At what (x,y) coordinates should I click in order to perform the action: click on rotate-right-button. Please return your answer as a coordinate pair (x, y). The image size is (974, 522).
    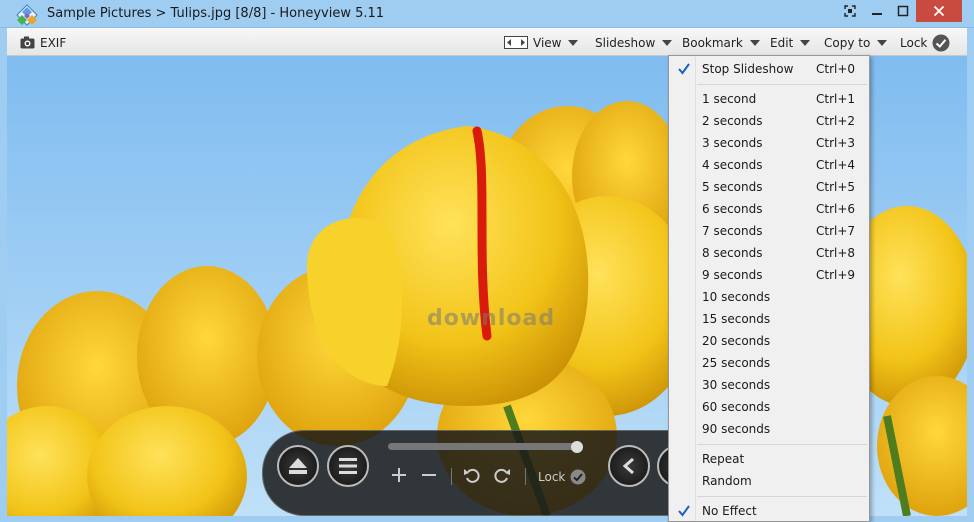
    Looking at the image, I should click on (502, 477).